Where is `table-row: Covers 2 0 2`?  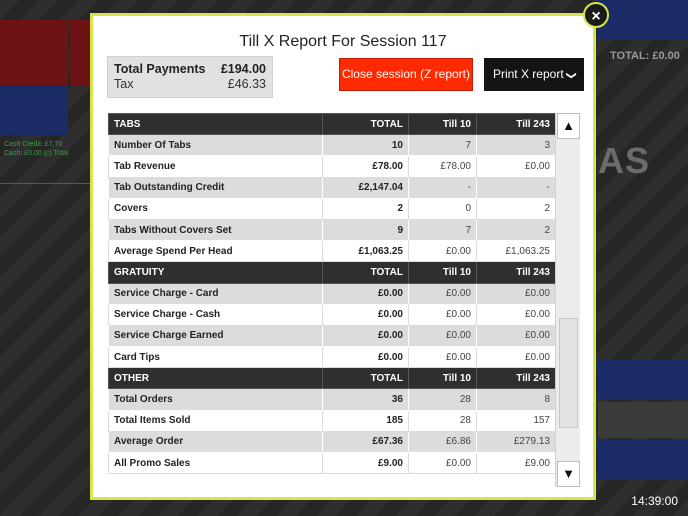 table-row: Covers 2 0 2 is located at coordinates (331, 208).